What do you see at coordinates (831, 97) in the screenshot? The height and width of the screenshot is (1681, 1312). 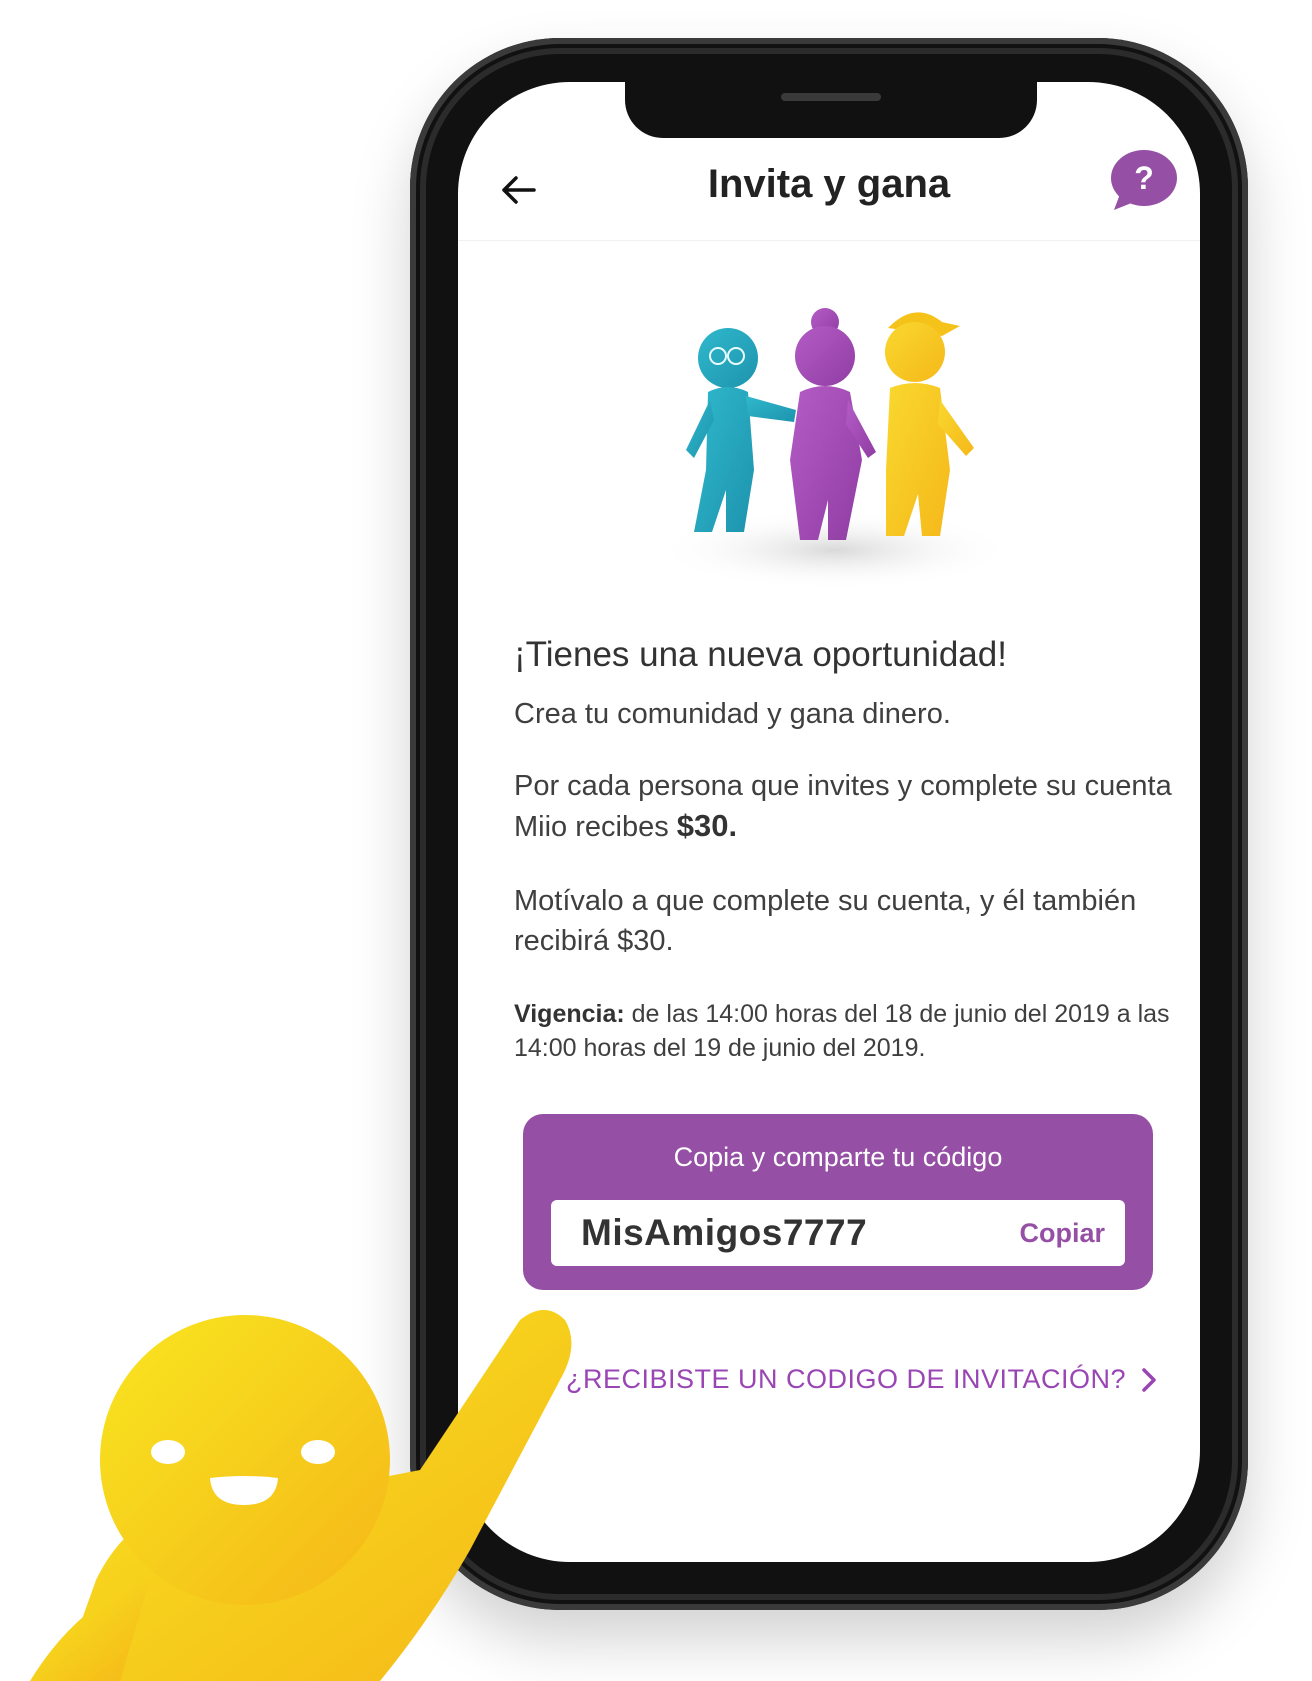 I see `phone-speaker` at bounding box center [831, 97].